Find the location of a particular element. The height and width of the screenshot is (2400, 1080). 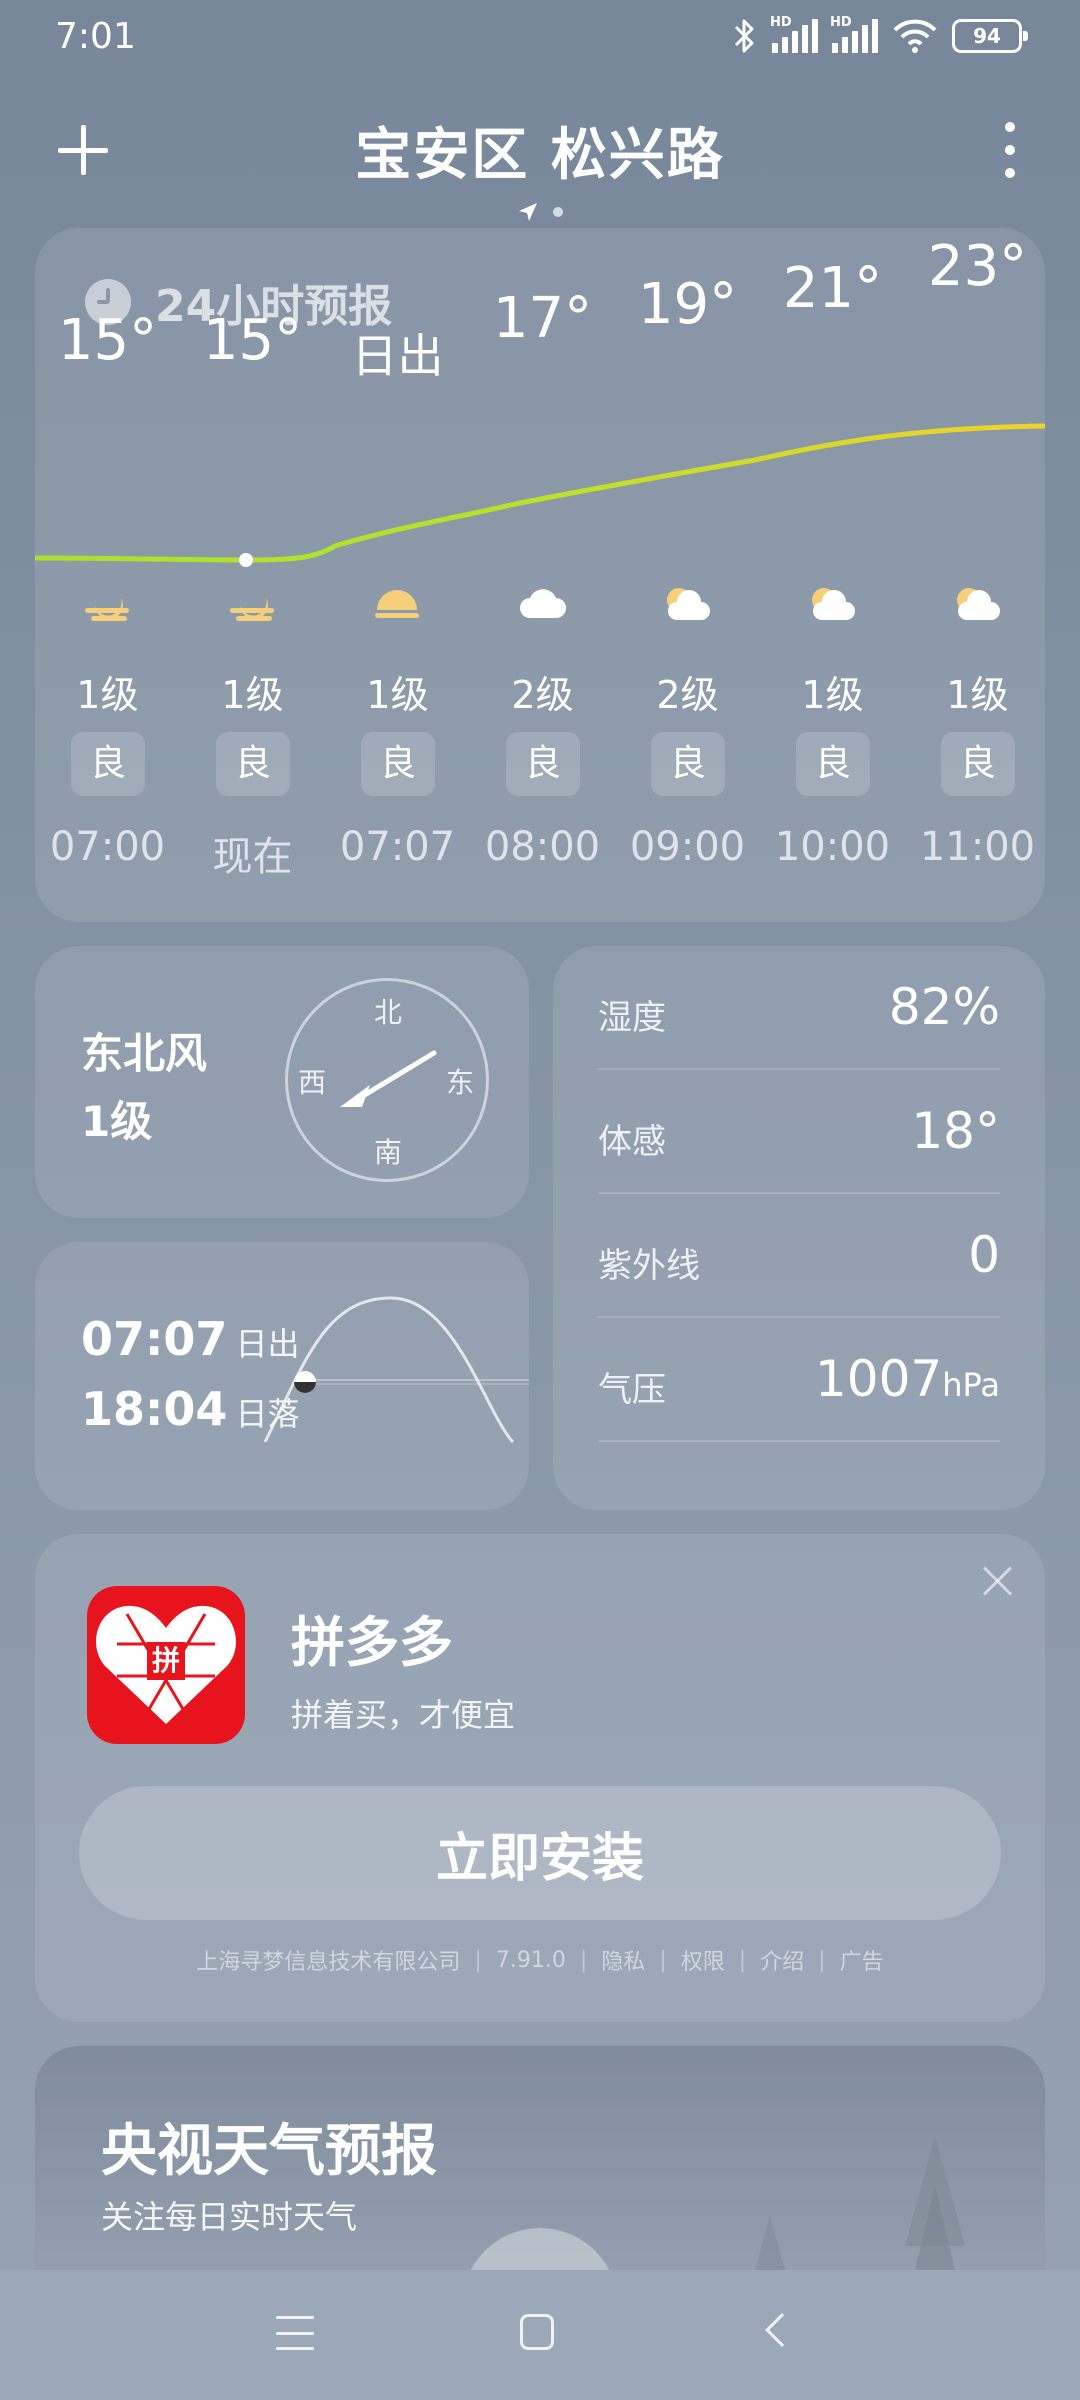

detail-humidity: 湿度 82% is located at coordinates (799, 1008).